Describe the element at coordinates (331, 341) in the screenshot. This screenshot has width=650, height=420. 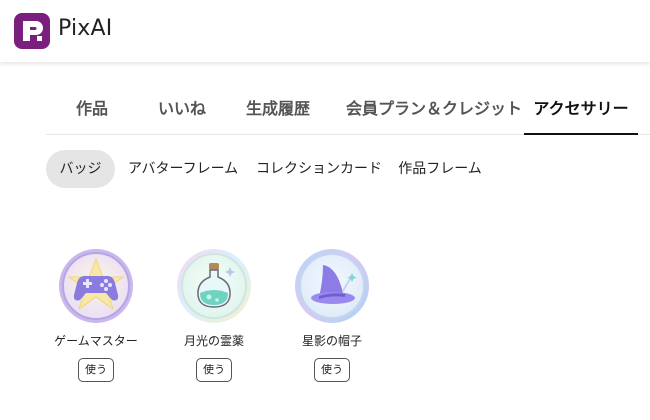
I see `badge-name-starshadow-hat: 星影の帽子` at that location.